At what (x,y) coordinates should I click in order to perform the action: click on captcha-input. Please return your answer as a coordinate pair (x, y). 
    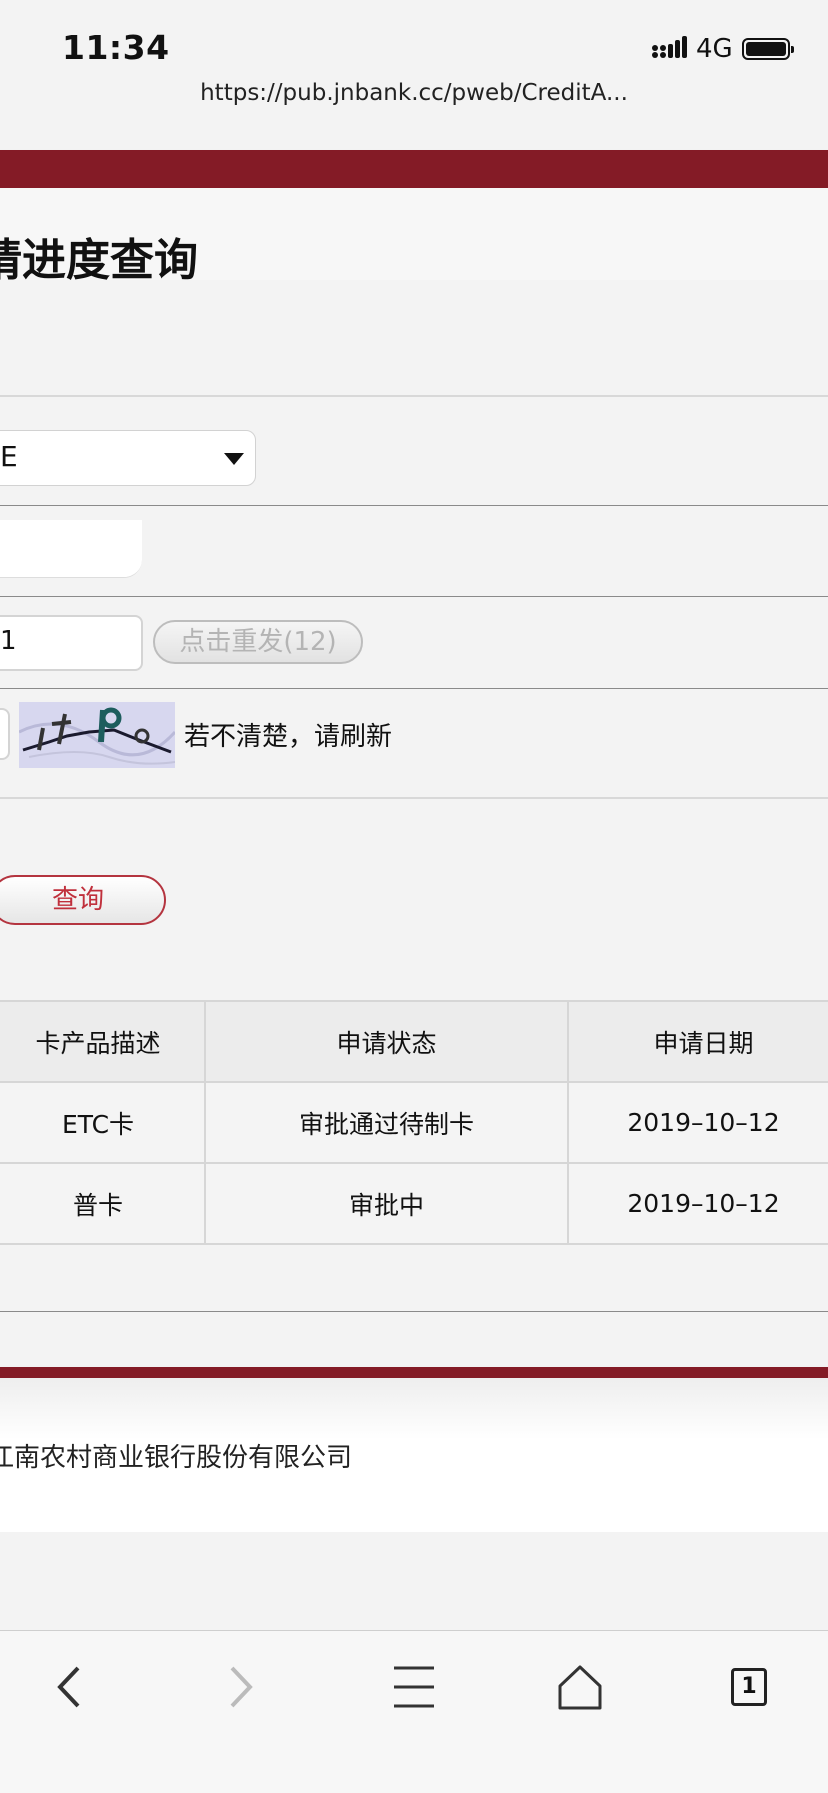
    Looking at the image, I should click on (5, 734).